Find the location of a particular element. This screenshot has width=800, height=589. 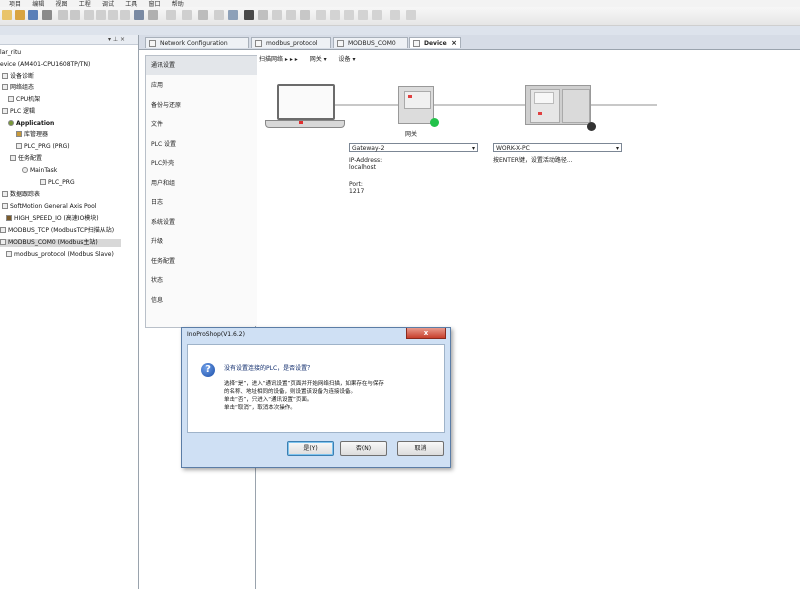

nav-files: 文件 is located at coordinates (201, 124).